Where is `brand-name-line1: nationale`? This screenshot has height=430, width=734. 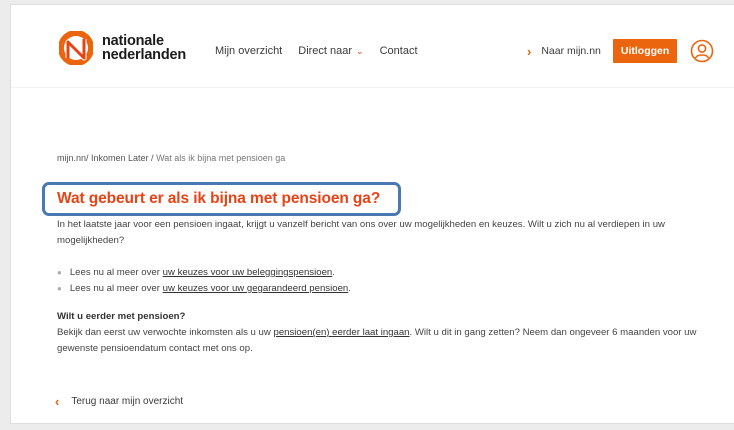 brand-name-line1: nationale is located at coordinates (133, 41).